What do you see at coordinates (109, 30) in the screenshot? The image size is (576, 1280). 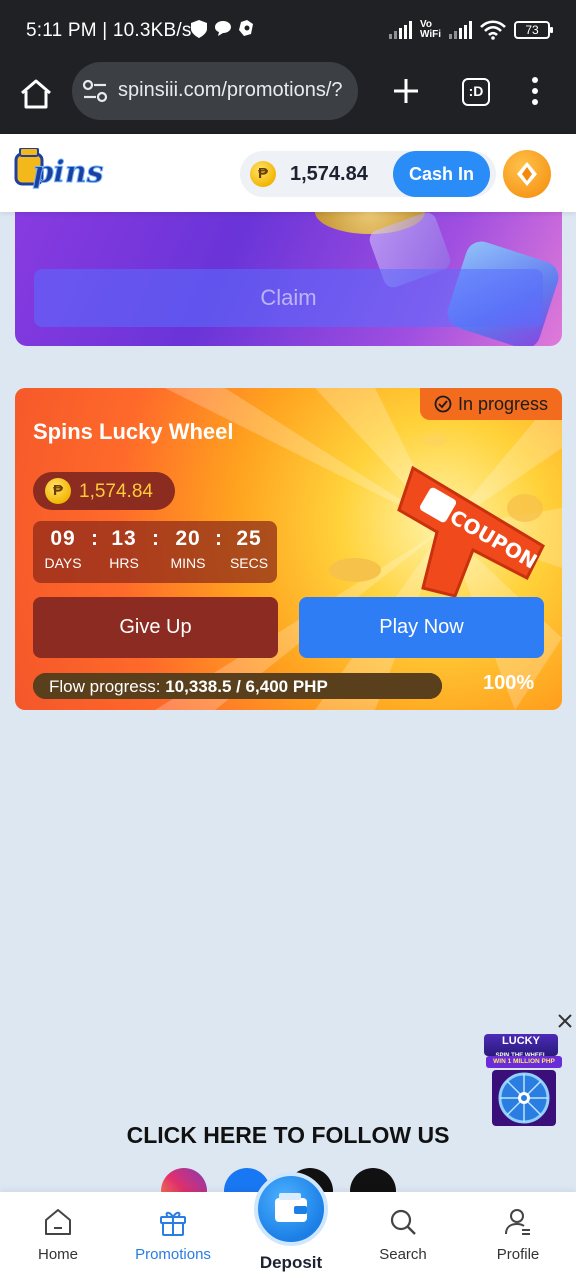 I see `status-time: 5:11 PM | 10.3KB/s` at bounding box center [109, 30].